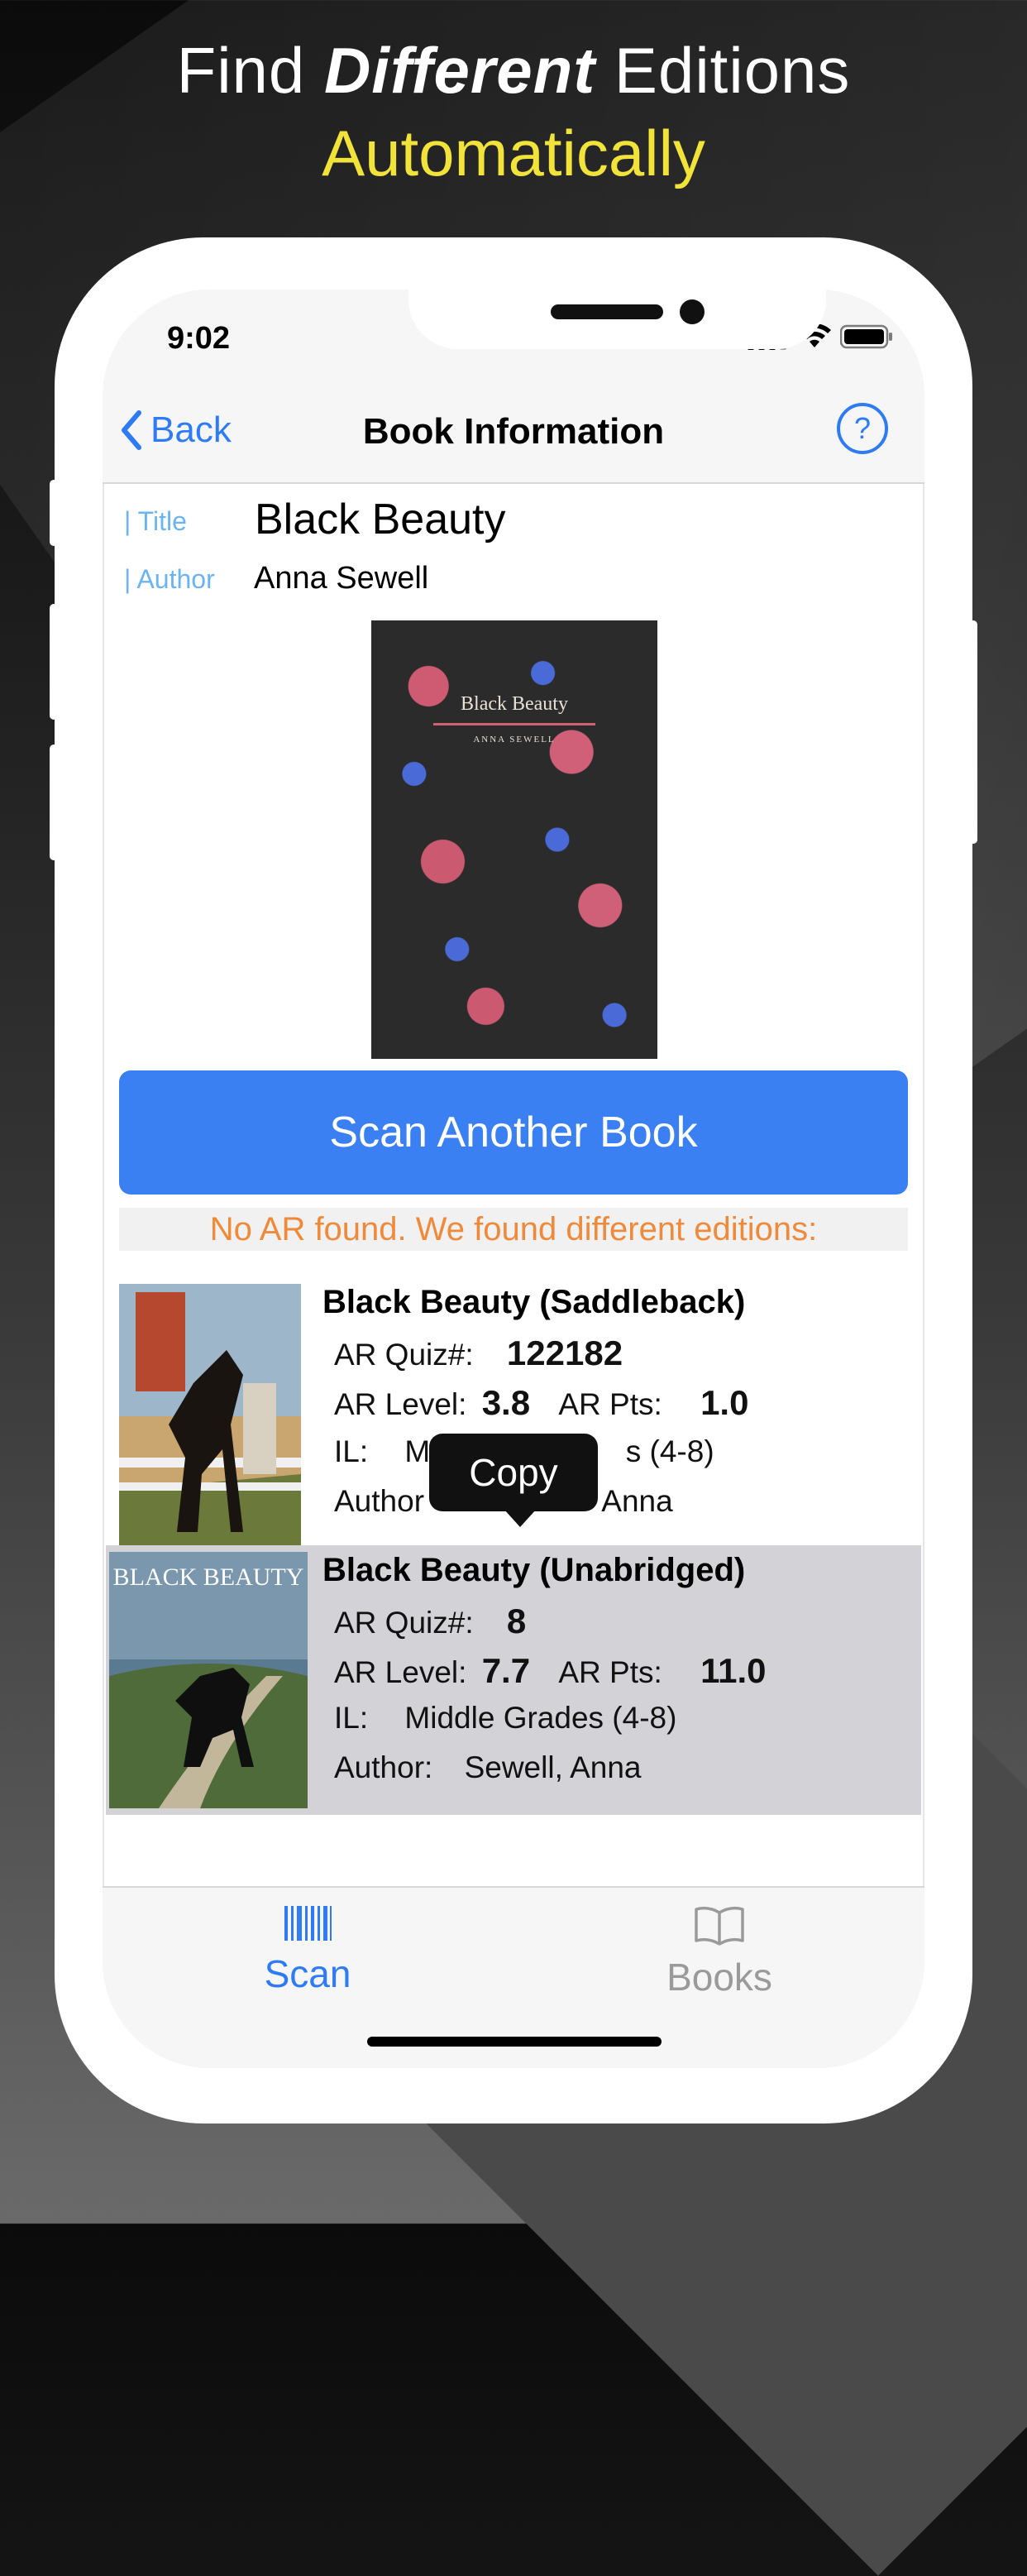 Image resolution: width=1027 pixels, height=2576 pixels. I want to click on page-title: Book Information, so click(513, 431).